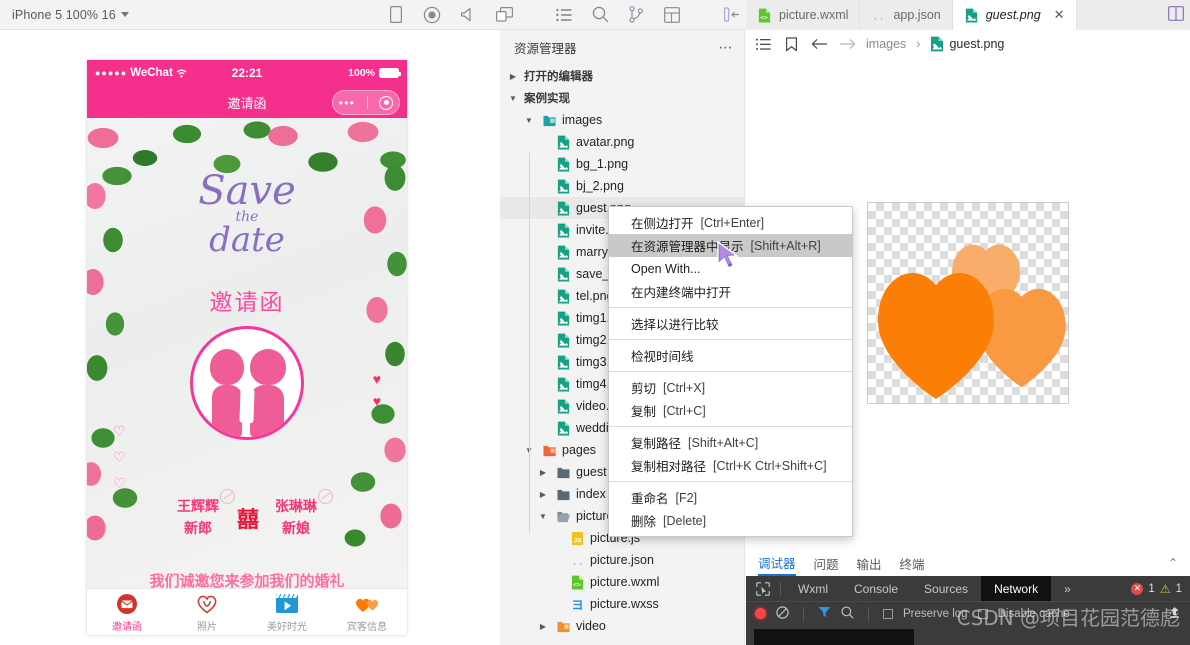  I want to click on layout-icon, so click(672, 15).